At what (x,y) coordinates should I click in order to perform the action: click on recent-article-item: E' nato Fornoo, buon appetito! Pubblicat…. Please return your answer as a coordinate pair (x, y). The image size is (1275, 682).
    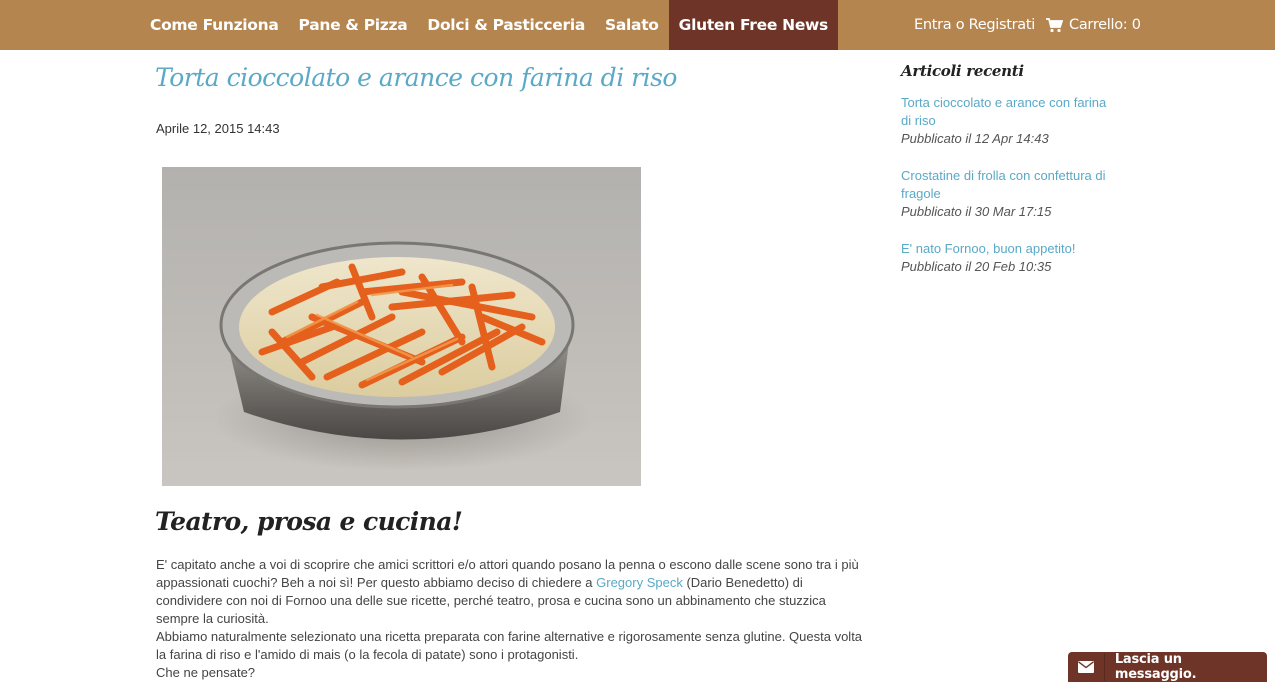
    Looking at the image, I should click on (1011, 258).